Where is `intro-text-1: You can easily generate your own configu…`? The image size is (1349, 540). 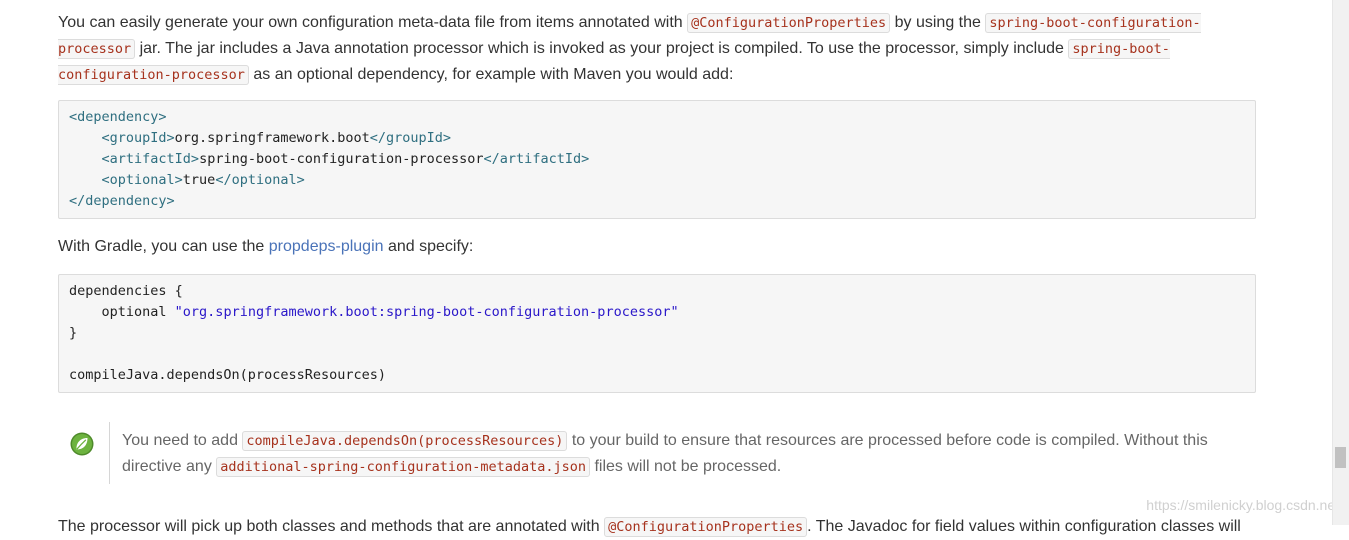
intro-text-1: You can easily generate your own configu… is located at coordinates (373, 22).